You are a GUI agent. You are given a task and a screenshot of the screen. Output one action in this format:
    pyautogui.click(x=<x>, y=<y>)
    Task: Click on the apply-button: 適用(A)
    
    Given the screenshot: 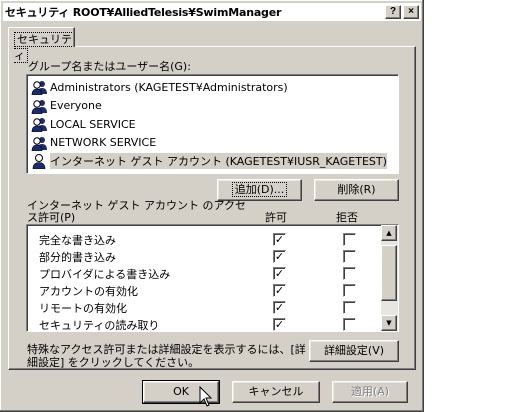 What is the action you would take?
    pyautogui.click(x=370, y=392)
    